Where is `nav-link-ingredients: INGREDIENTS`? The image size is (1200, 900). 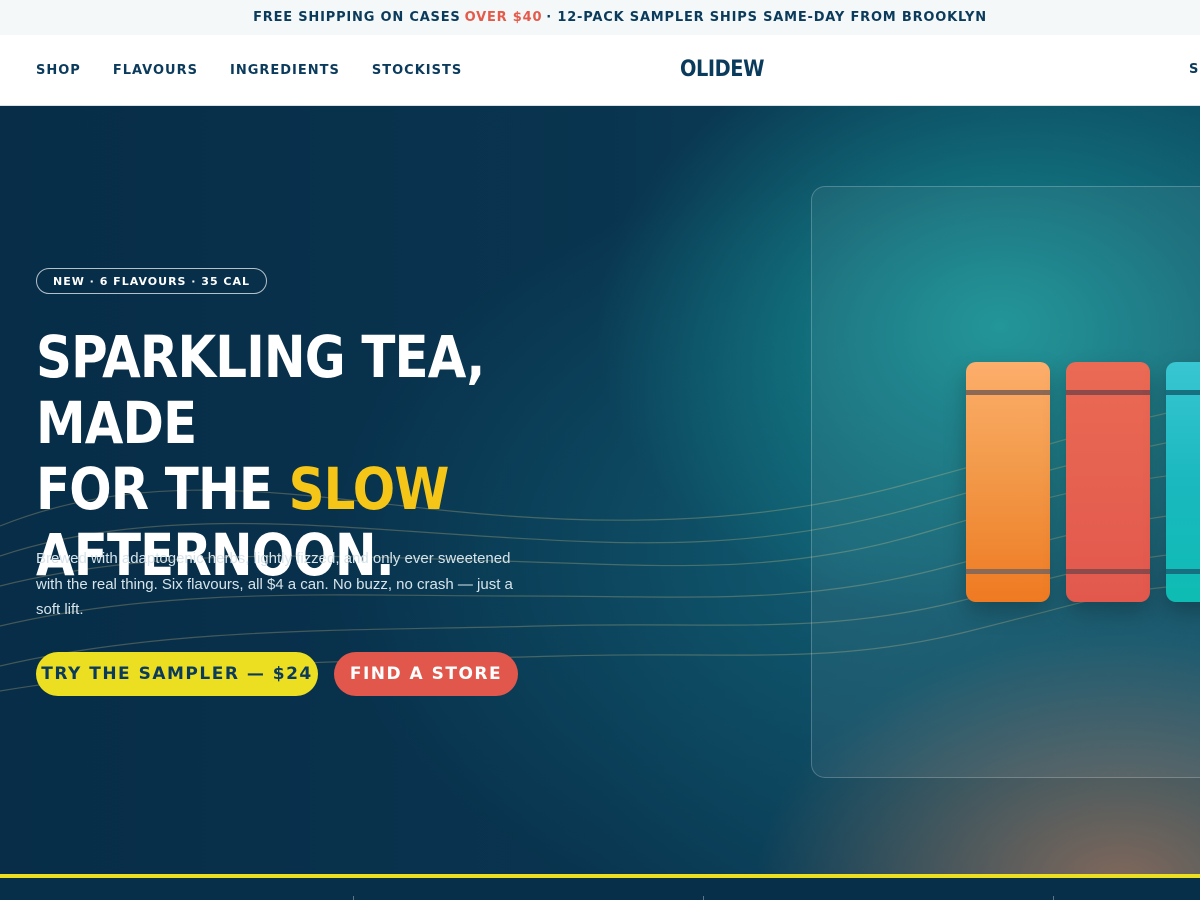 nav-link-ingredients: INGREDIENTS is located at coordinates (285, 70).